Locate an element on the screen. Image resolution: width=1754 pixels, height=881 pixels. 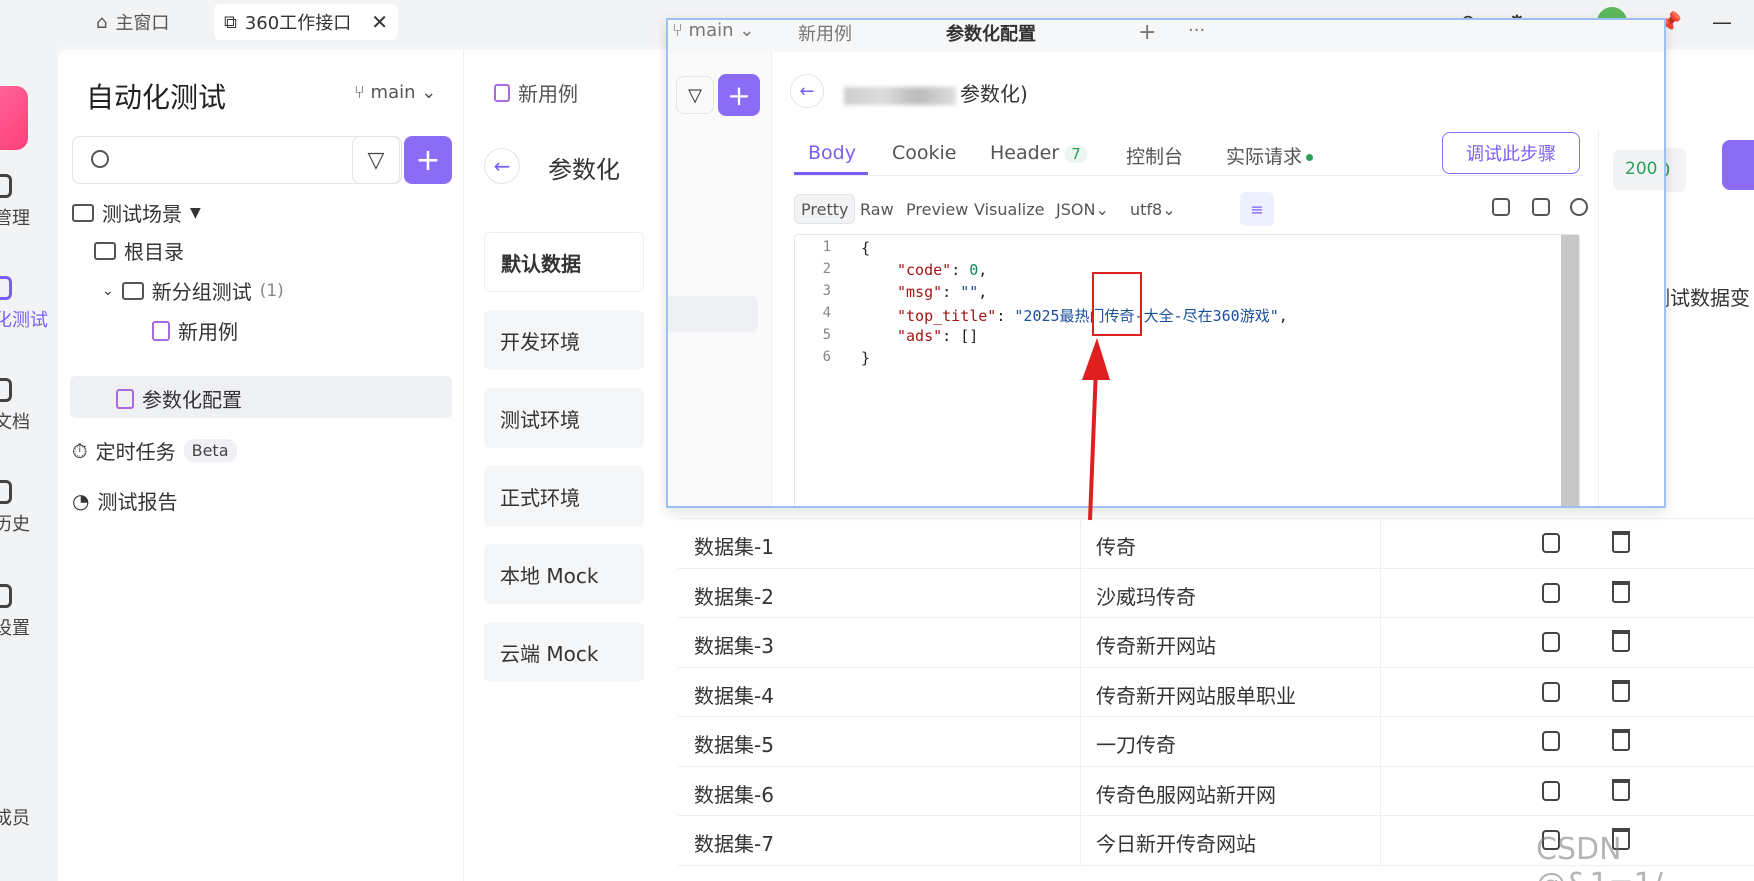
popup-tab-strip: ⑂ main ⌄ 新用例 参数化配置 + ··· is located at coordinates (1166, 36).